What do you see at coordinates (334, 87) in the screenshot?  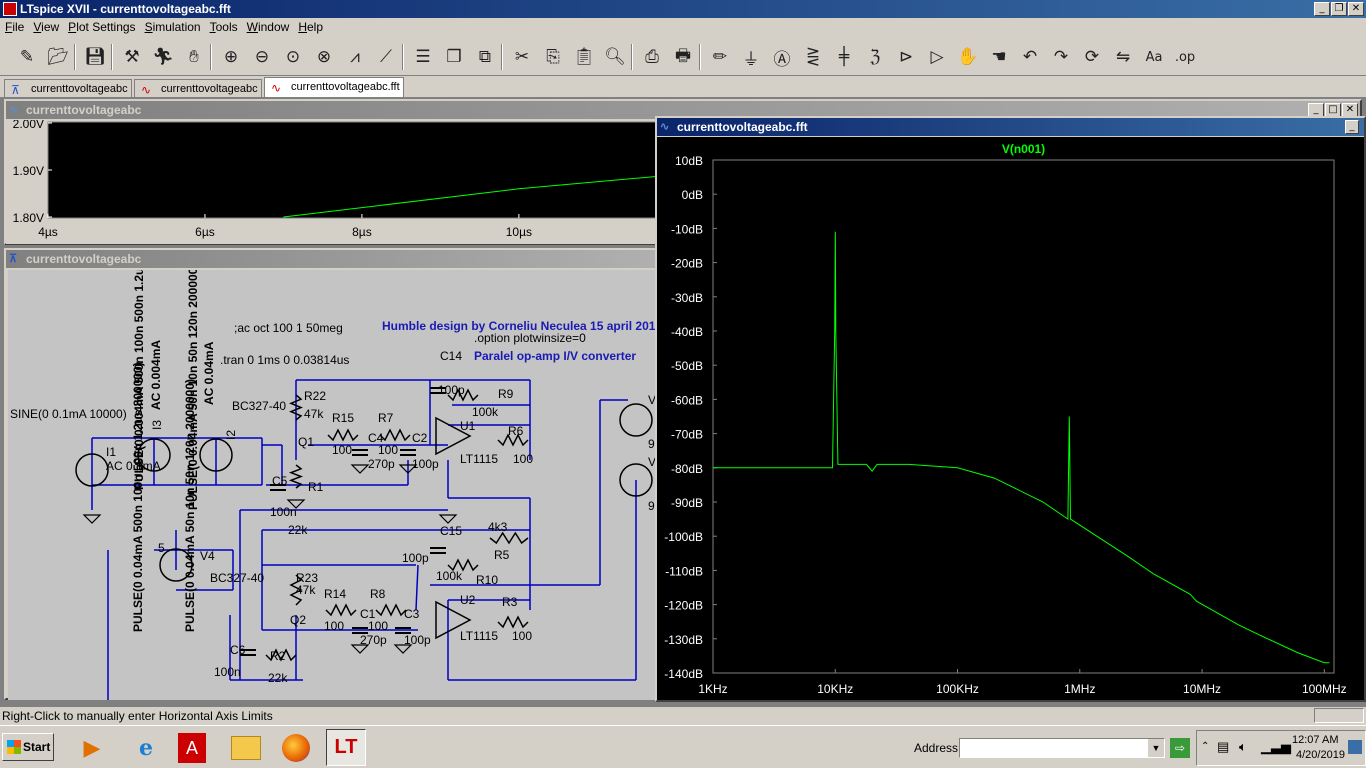 I see `tab-fft: ∿ currenttovoltageabc.fft` at bounding box center [334, 87].